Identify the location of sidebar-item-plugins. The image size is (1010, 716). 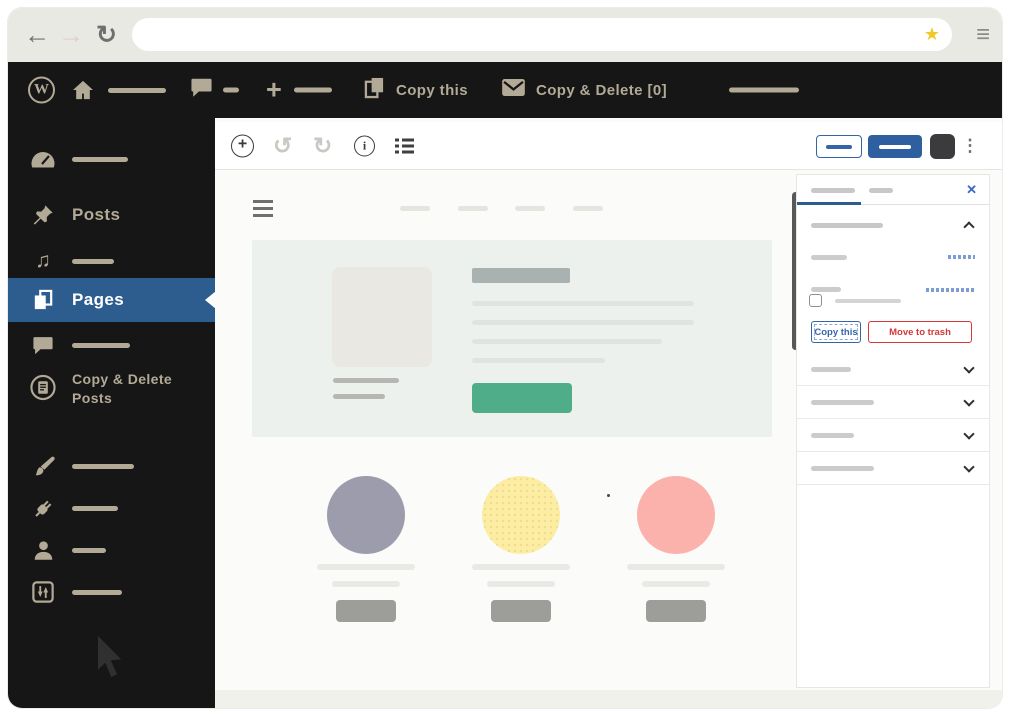
(111, 508).